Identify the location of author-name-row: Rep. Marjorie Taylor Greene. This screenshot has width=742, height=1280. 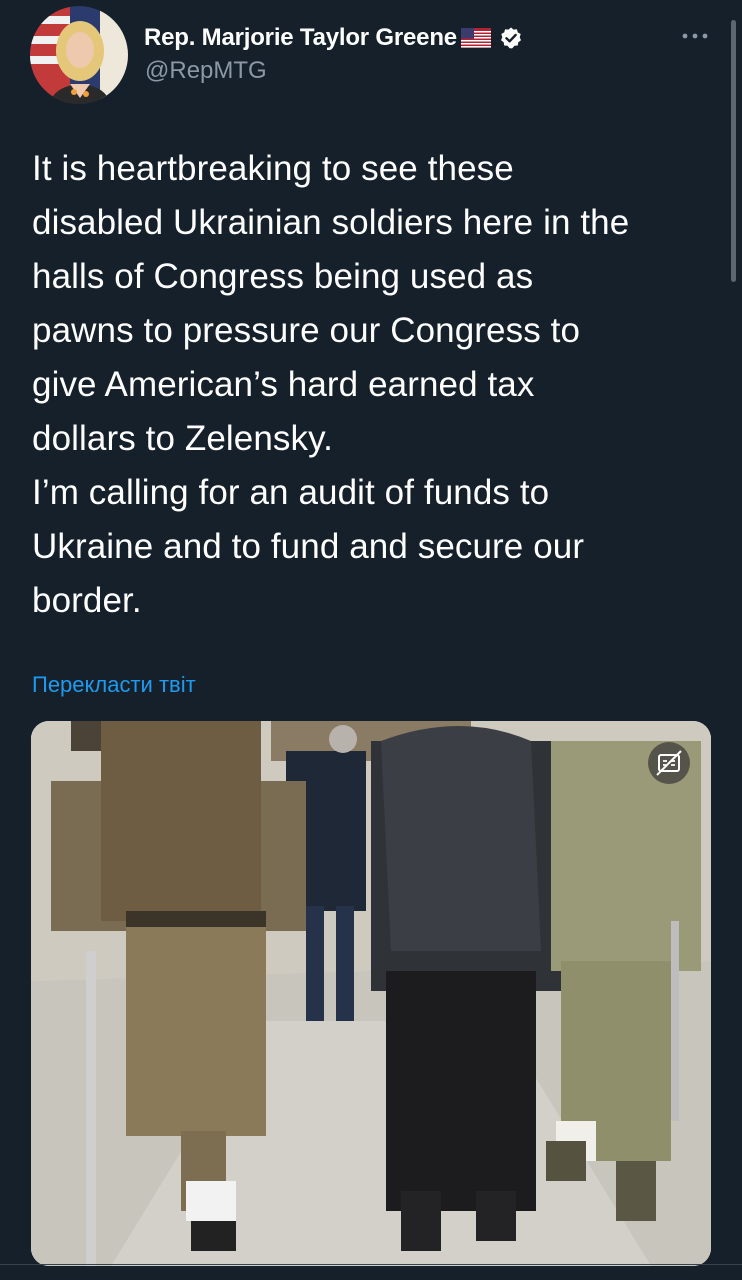
(333, 38).